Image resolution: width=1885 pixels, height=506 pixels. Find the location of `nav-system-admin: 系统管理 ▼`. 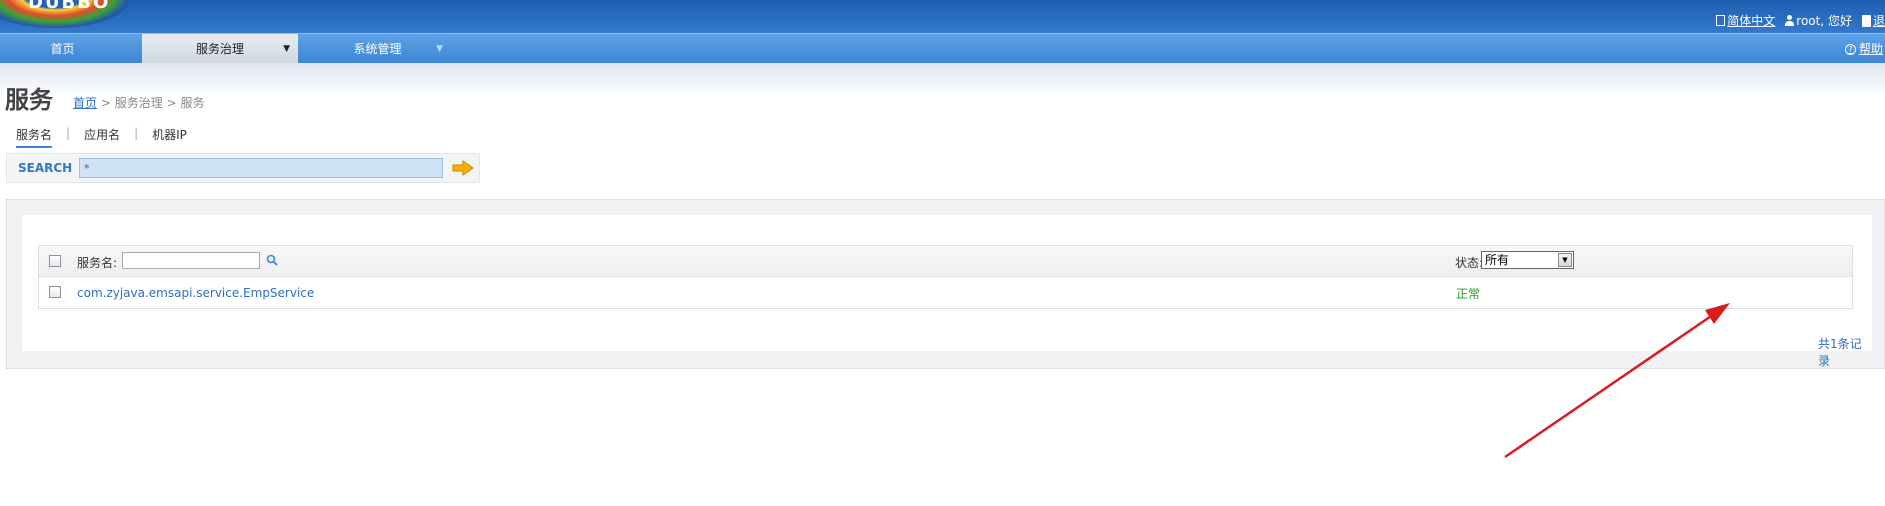

nav-system-admin: 系统管理 ▼ is located at coordinates (377, 49).